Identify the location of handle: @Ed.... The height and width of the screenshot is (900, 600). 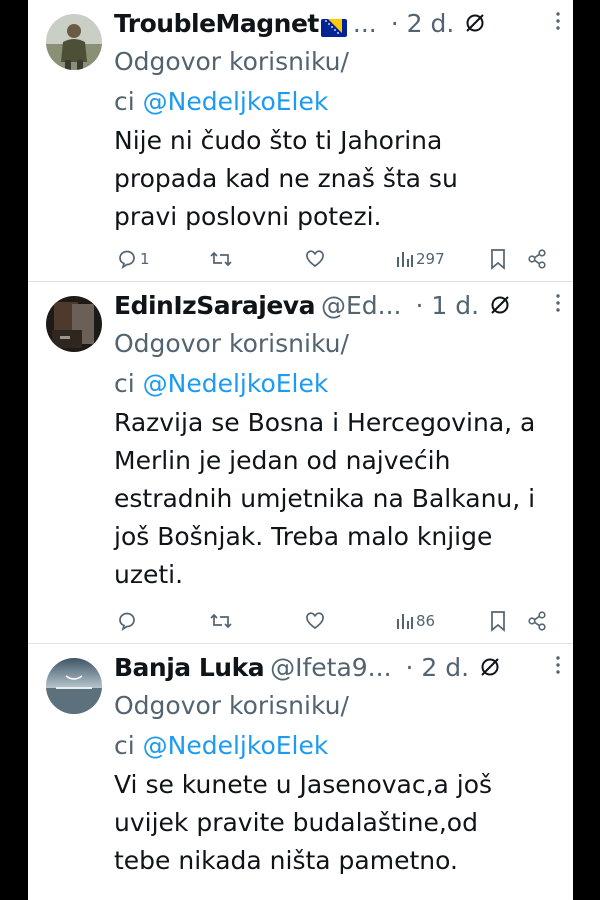
(361, 305).